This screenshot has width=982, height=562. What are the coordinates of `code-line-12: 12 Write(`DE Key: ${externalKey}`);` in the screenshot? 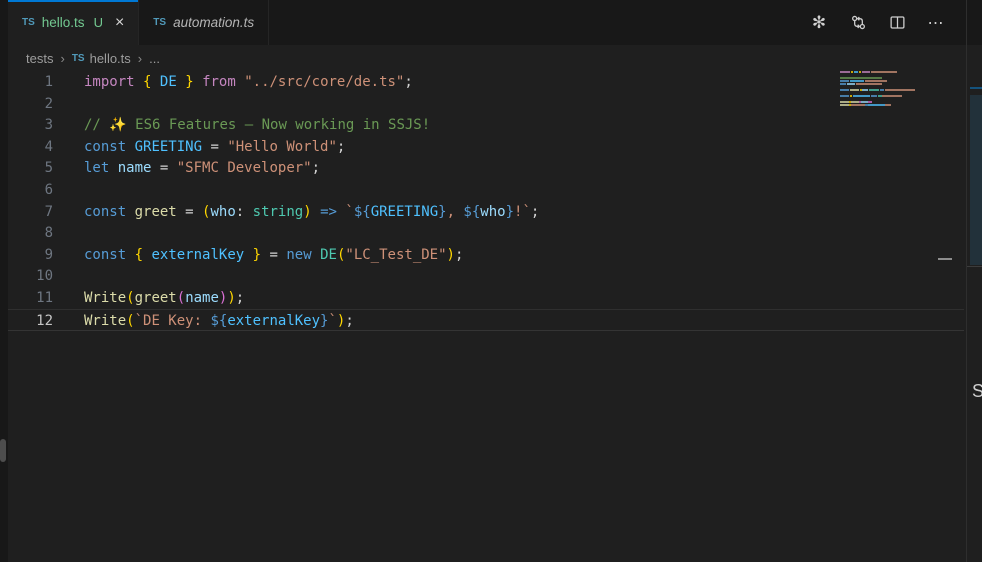 It's located at (486, 319).